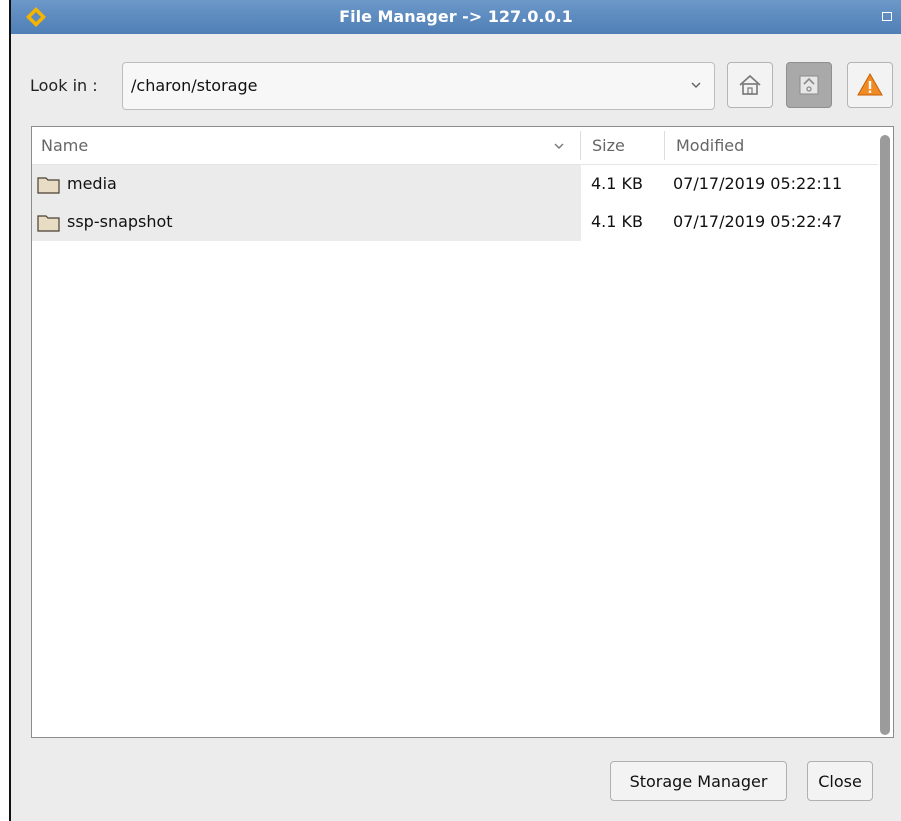  I want to click on look-in-label: Look in :, so click(64, 85).